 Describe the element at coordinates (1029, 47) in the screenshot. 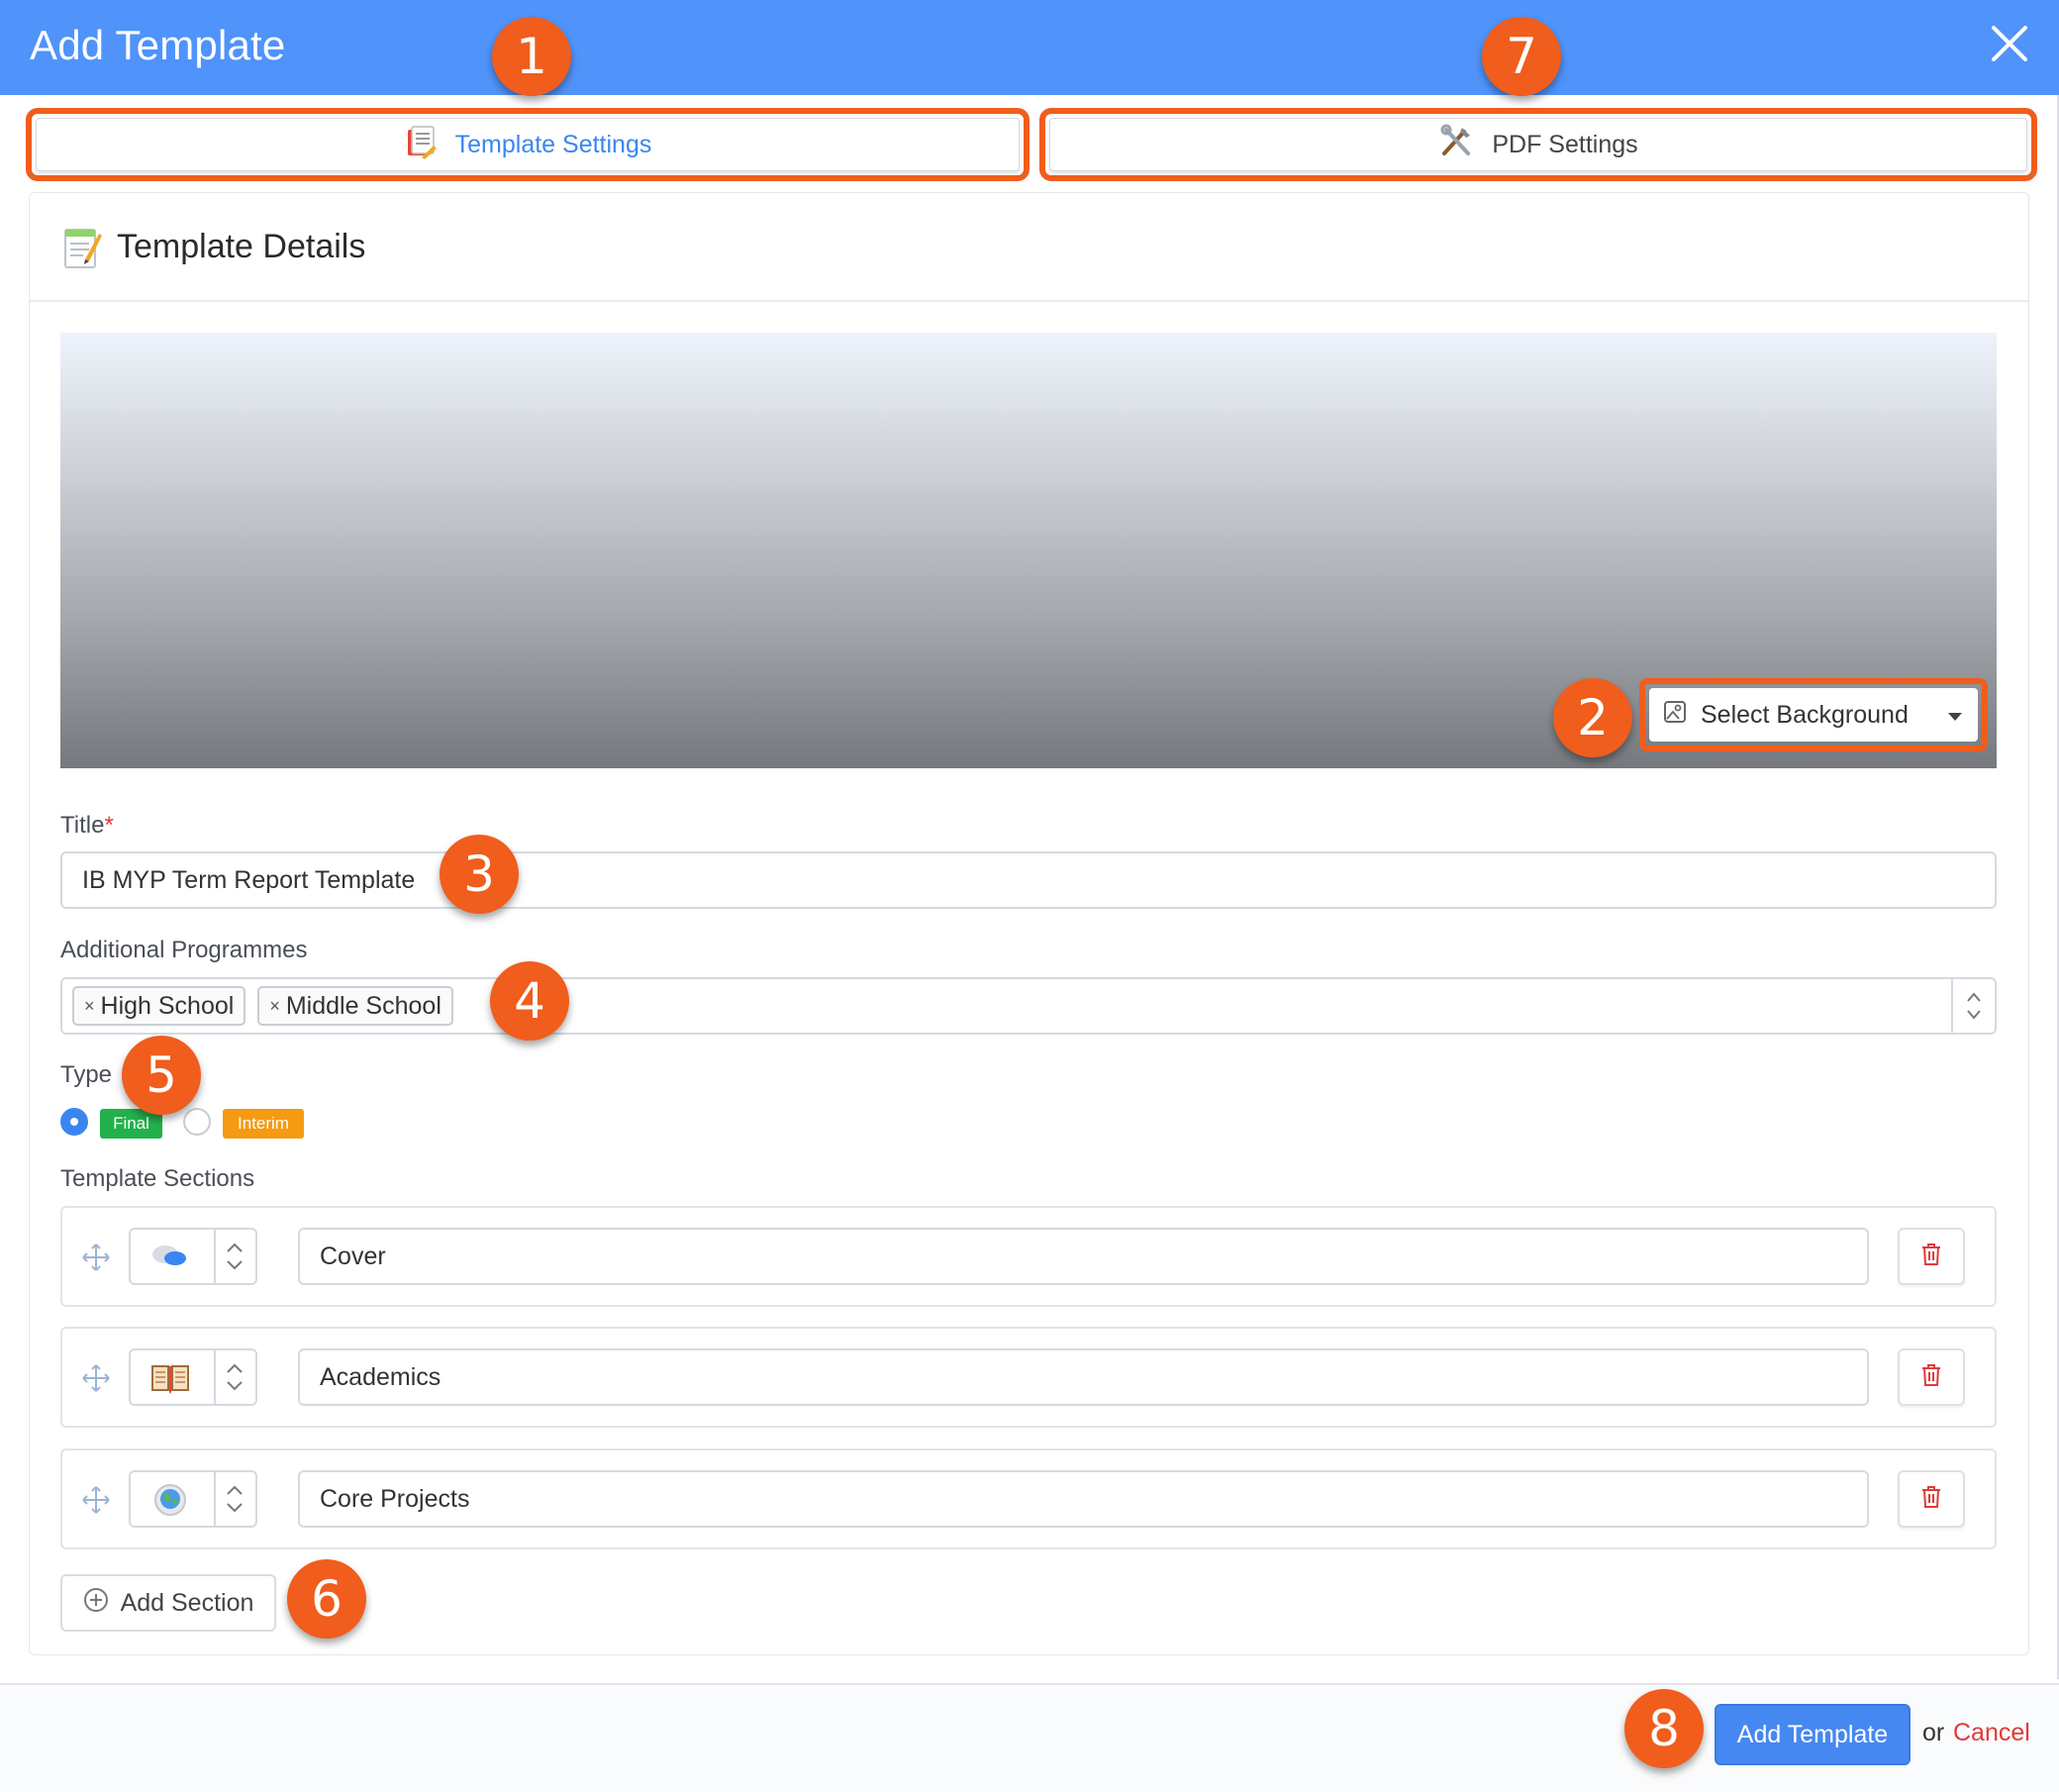

I see `dialog-header` at that location.